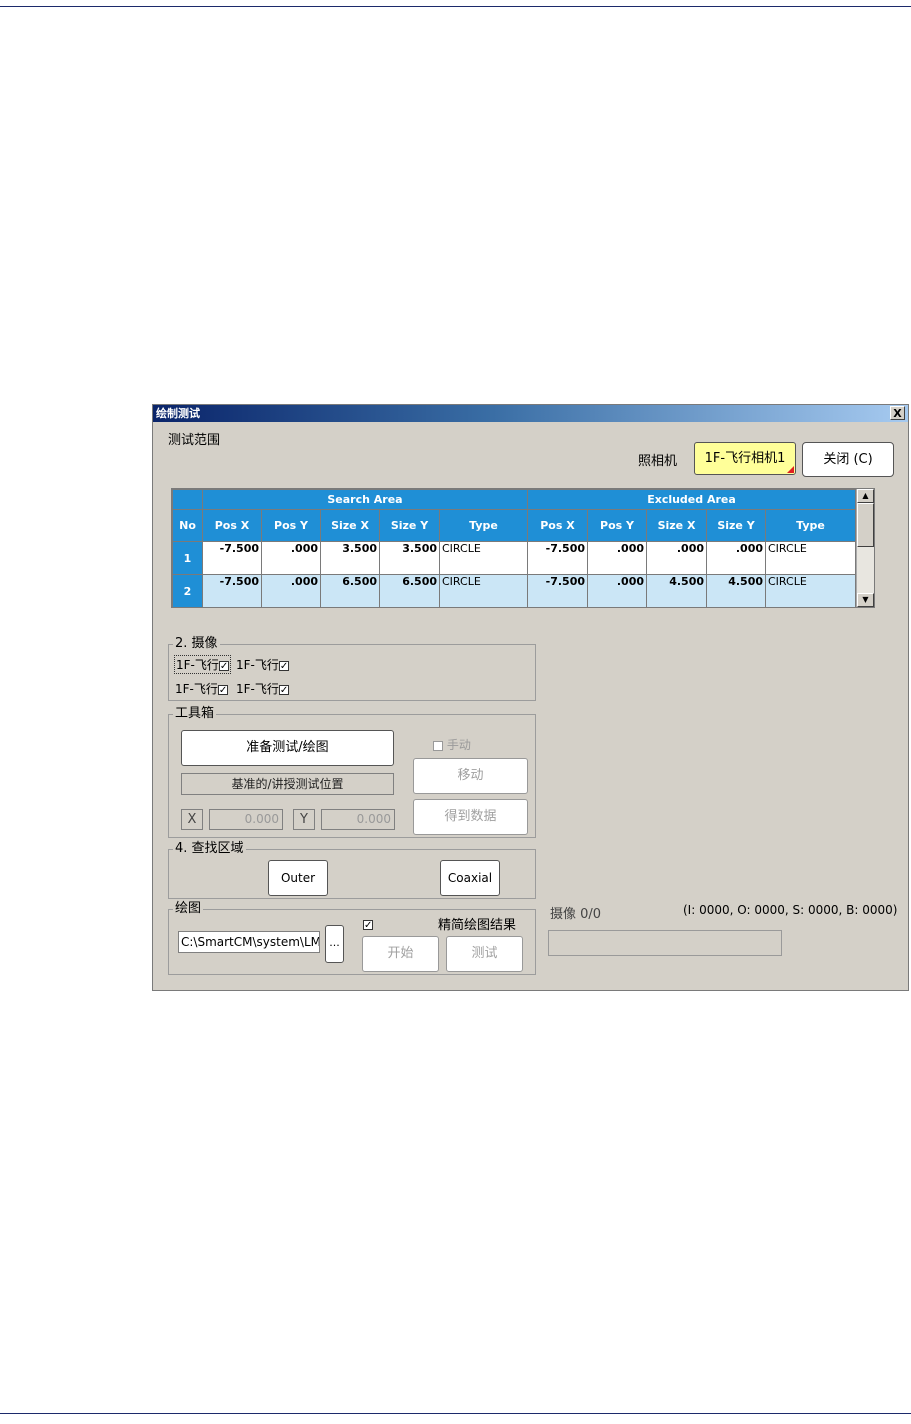 Image resolution: width=911 pixels, height=1424 pixels. I want to click on scroll-thumb, so click(865, 525).